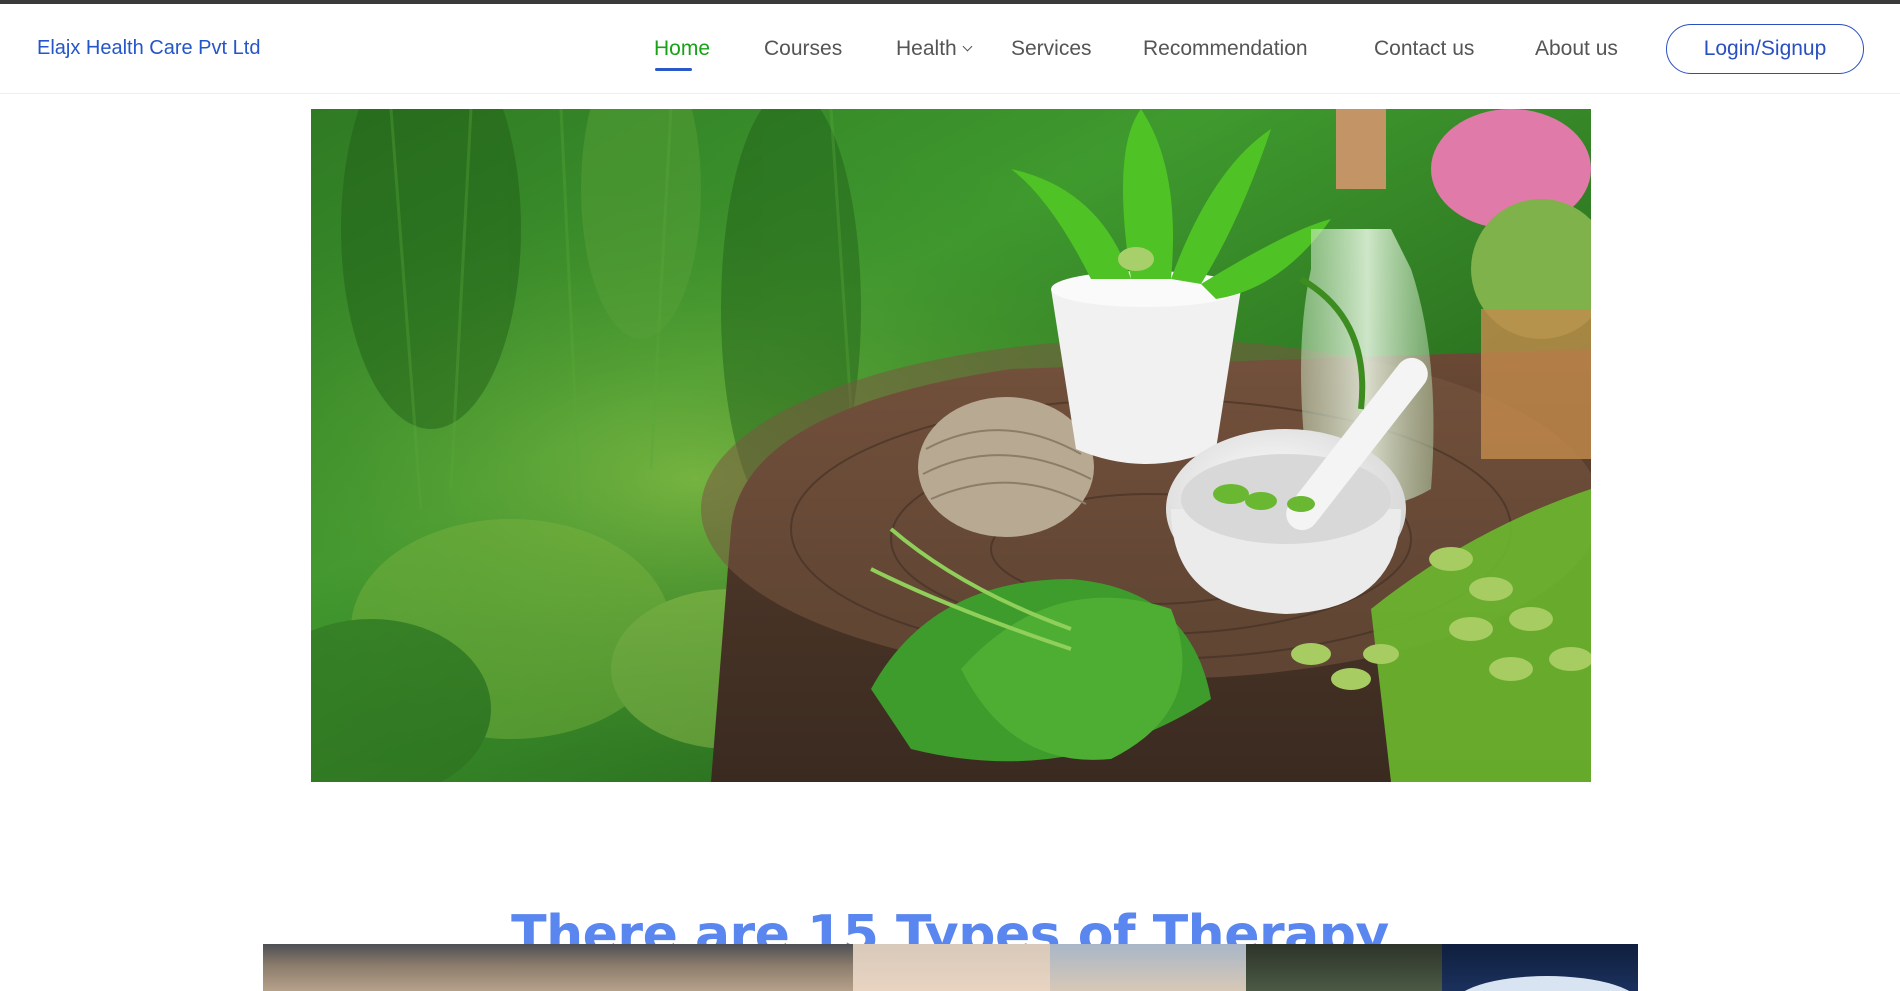 This screenshot has width=1900, height=991. I want to click on brand-logo-link: Elajx Health Care Pvt Ltd, so click(148, 48).